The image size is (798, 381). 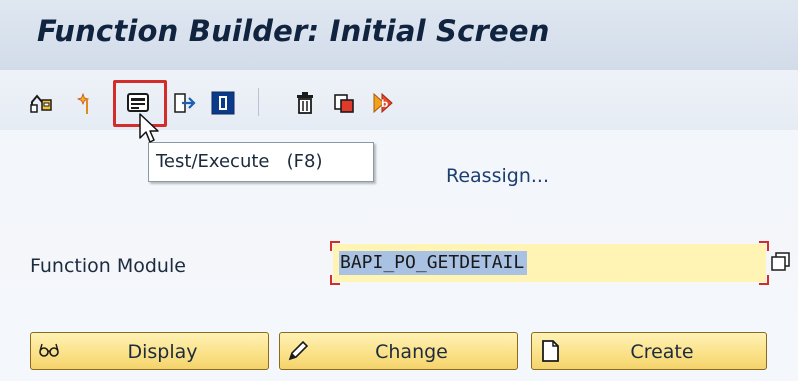 What do you see at coordinates (781, 262) in the screenshot?
I see `value-help-icon` at bounding box center [781, 262].